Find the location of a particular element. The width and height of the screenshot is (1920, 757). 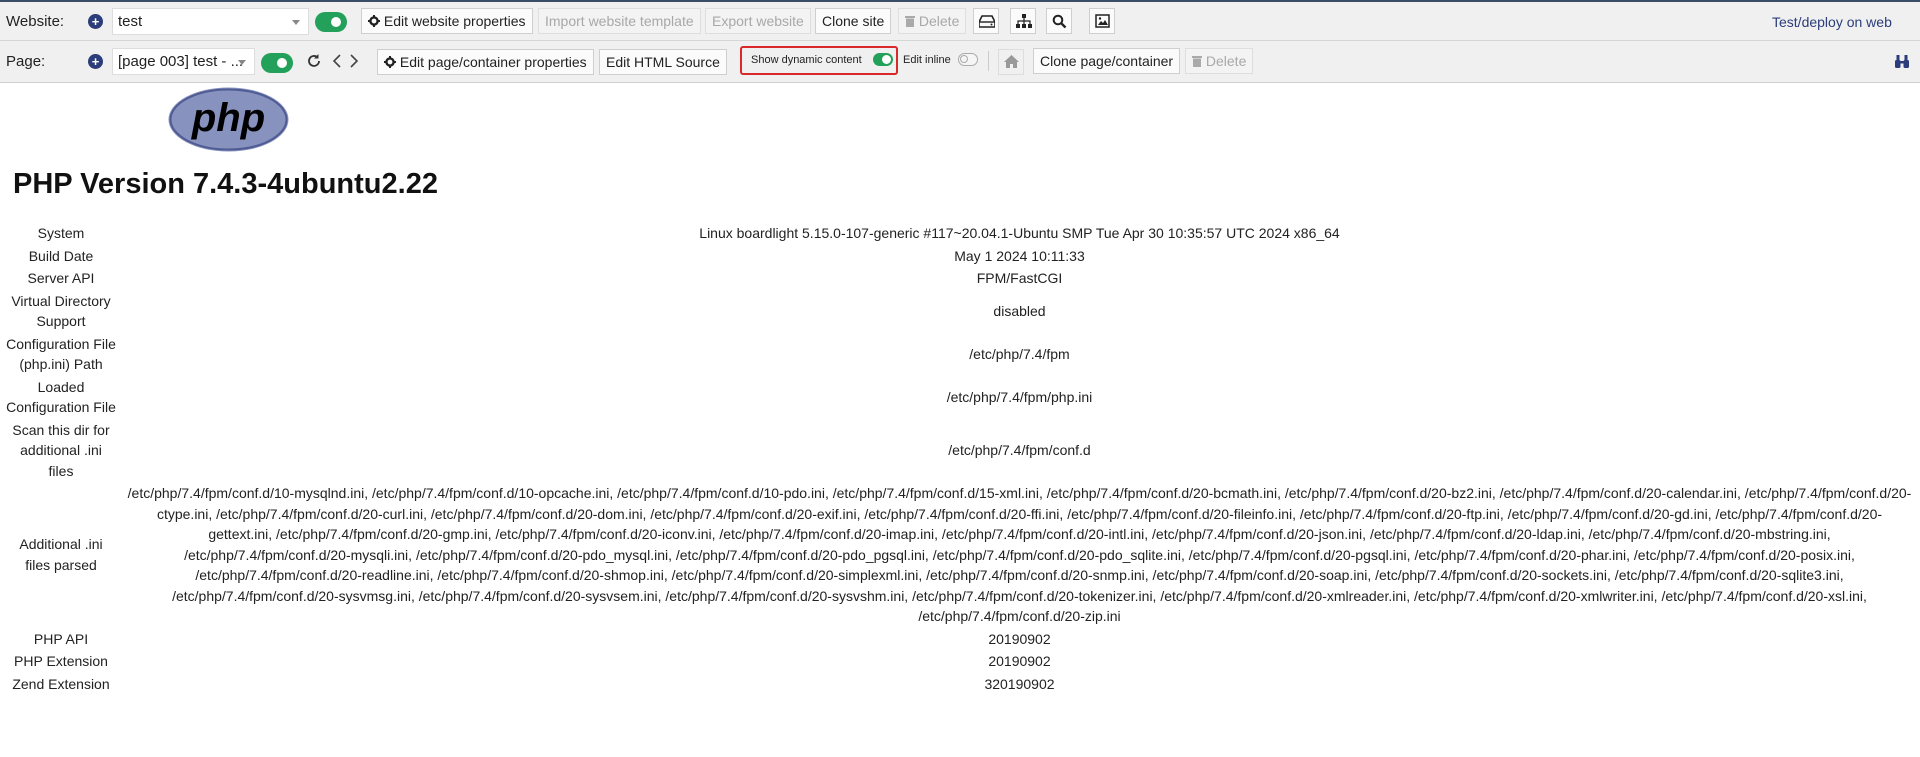

delete-page-label: Delete is located at coordinates (1226, 61).